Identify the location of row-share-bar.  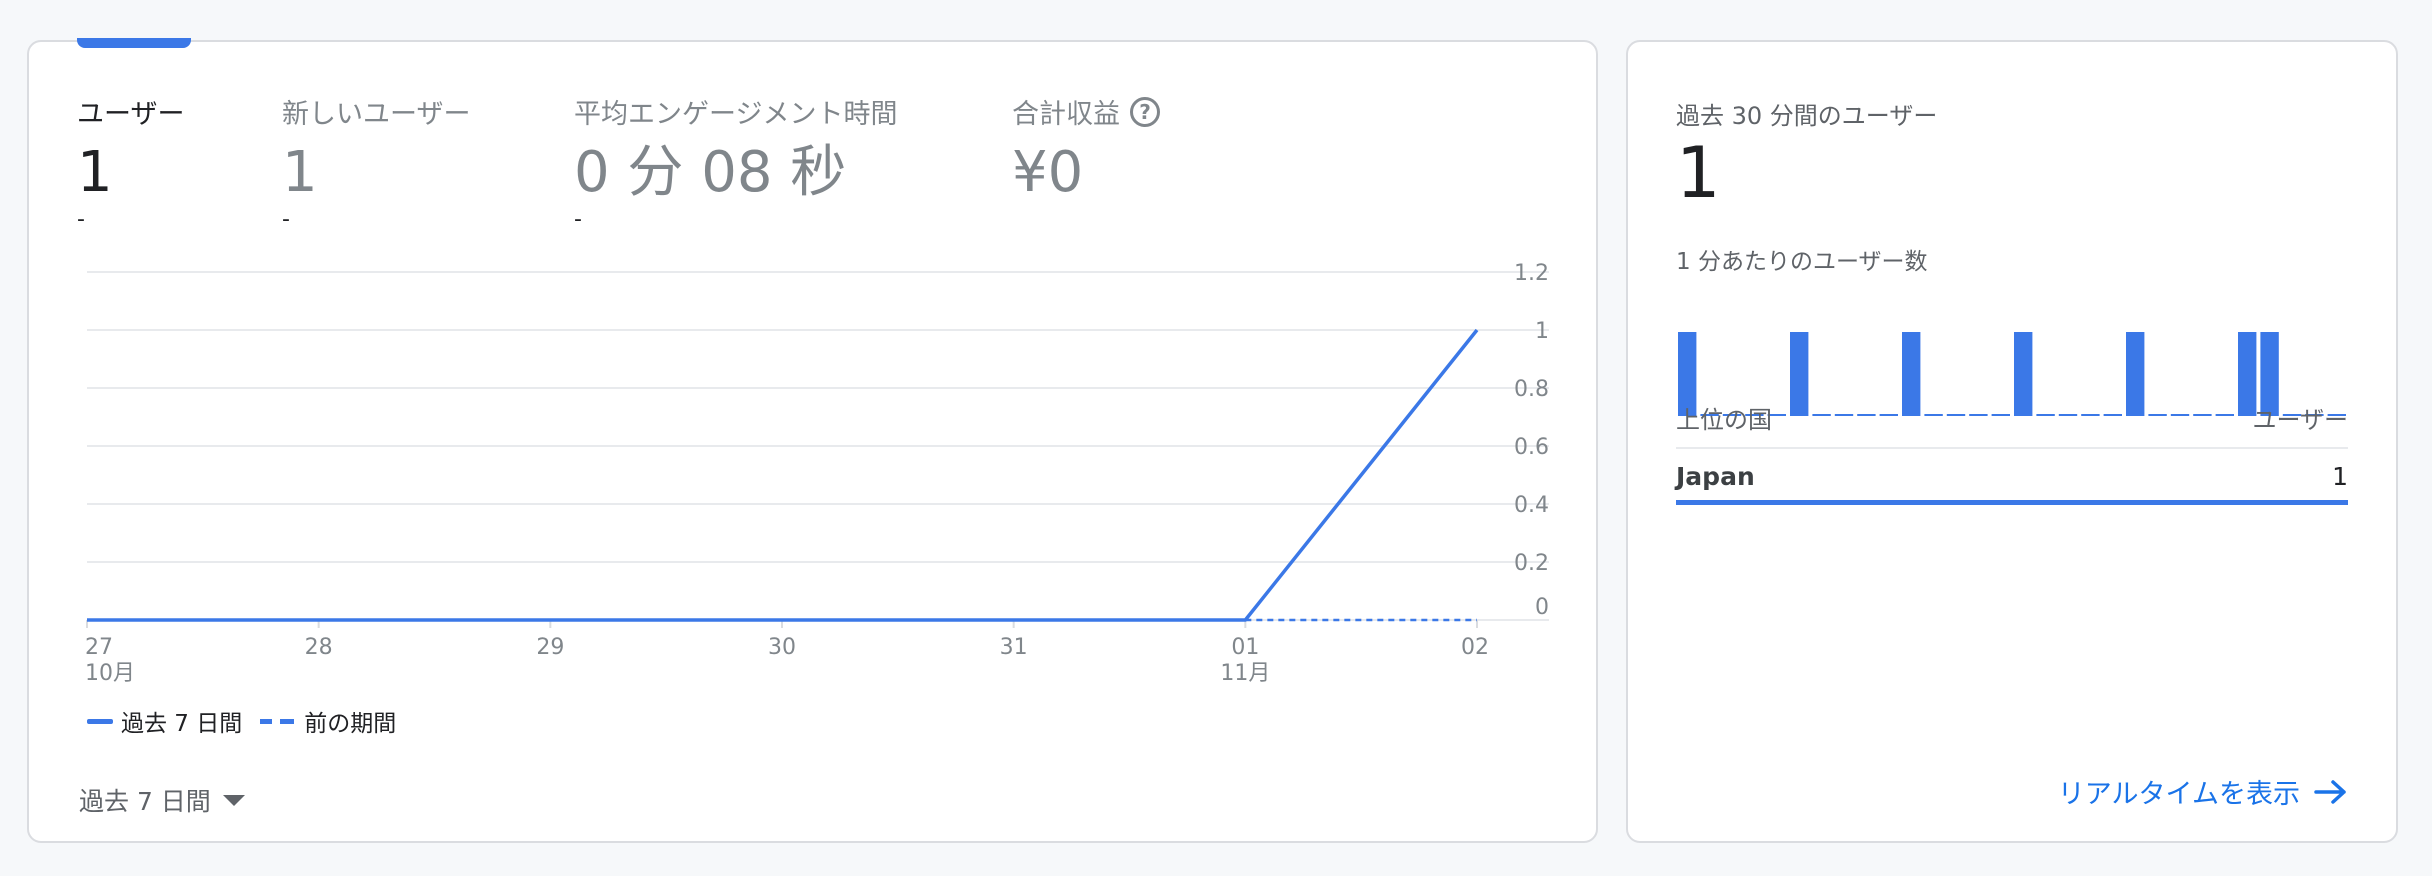
(2012, 502).